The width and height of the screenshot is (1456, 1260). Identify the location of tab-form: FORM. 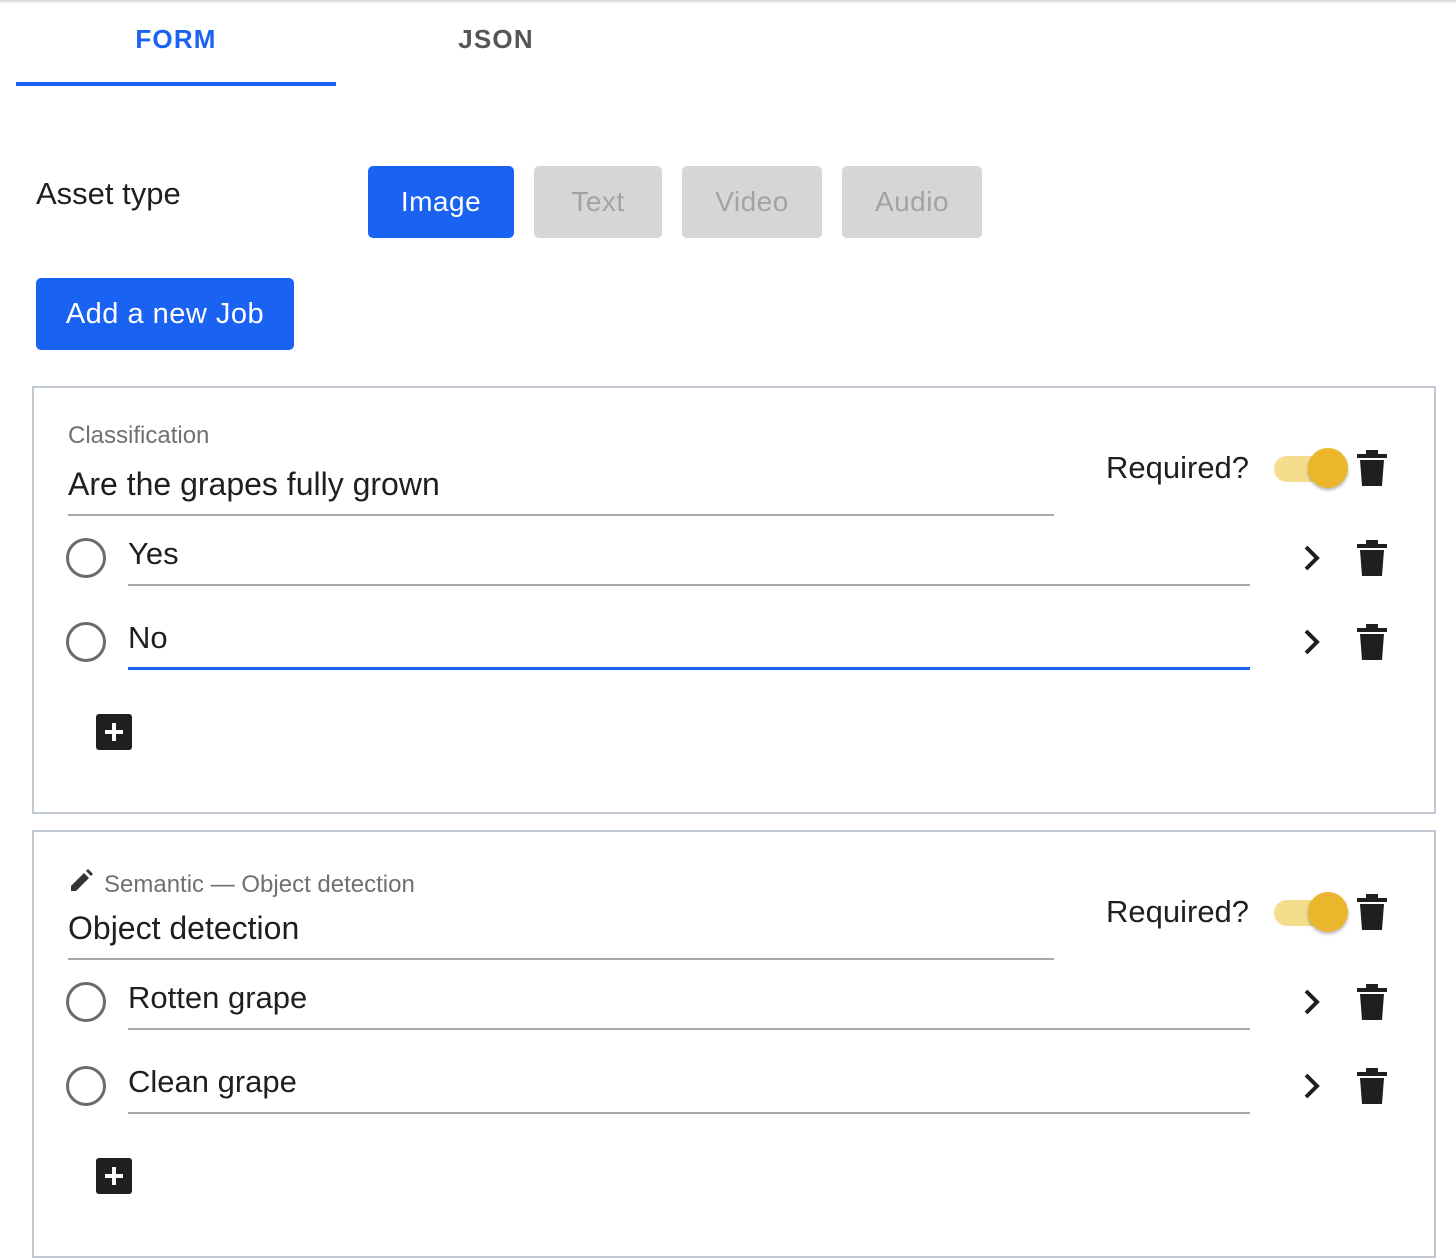
(176, 43).